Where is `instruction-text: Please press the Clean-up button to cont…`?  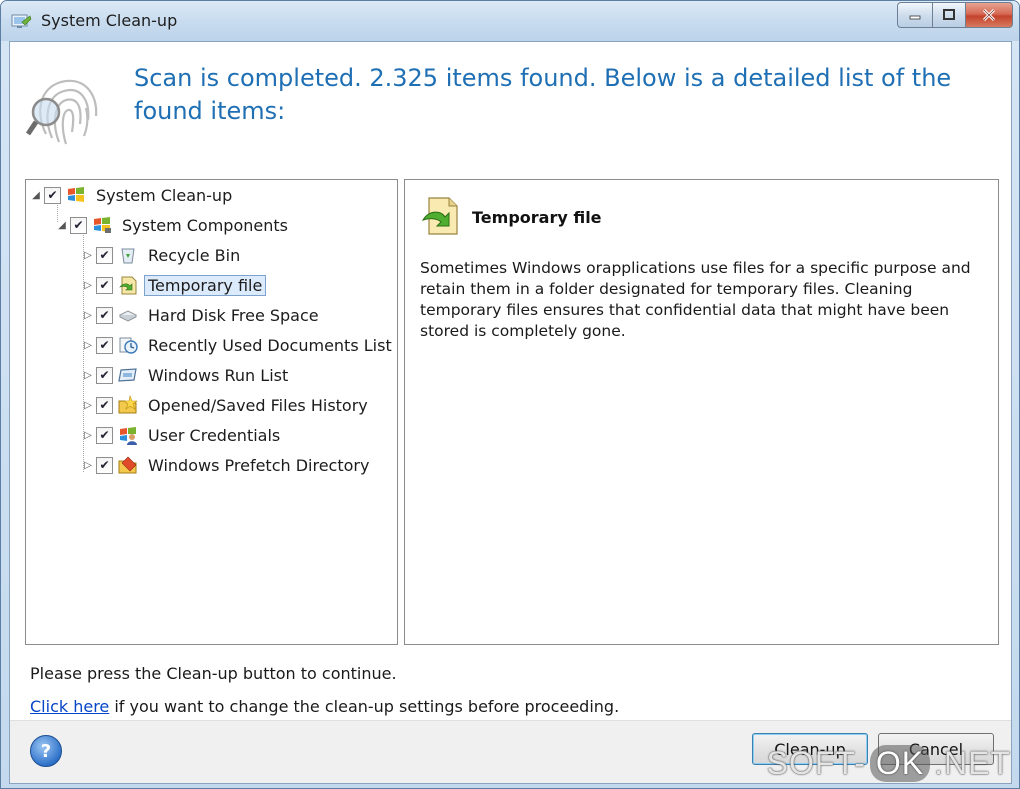 instruction-text: Please press the Clean-up button to cont… is located at coordinates (213, 673).